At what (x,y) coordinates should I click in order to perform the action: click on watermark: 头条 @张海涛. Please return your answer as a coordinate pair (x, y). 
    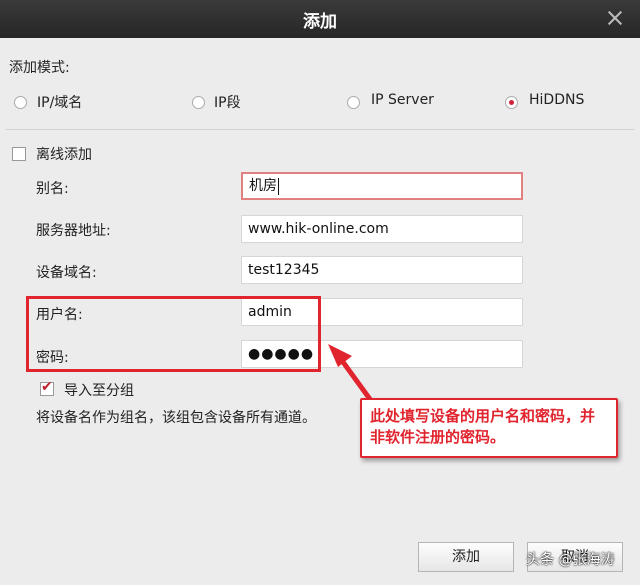
    Looking at the image, I should click on (570, 560).